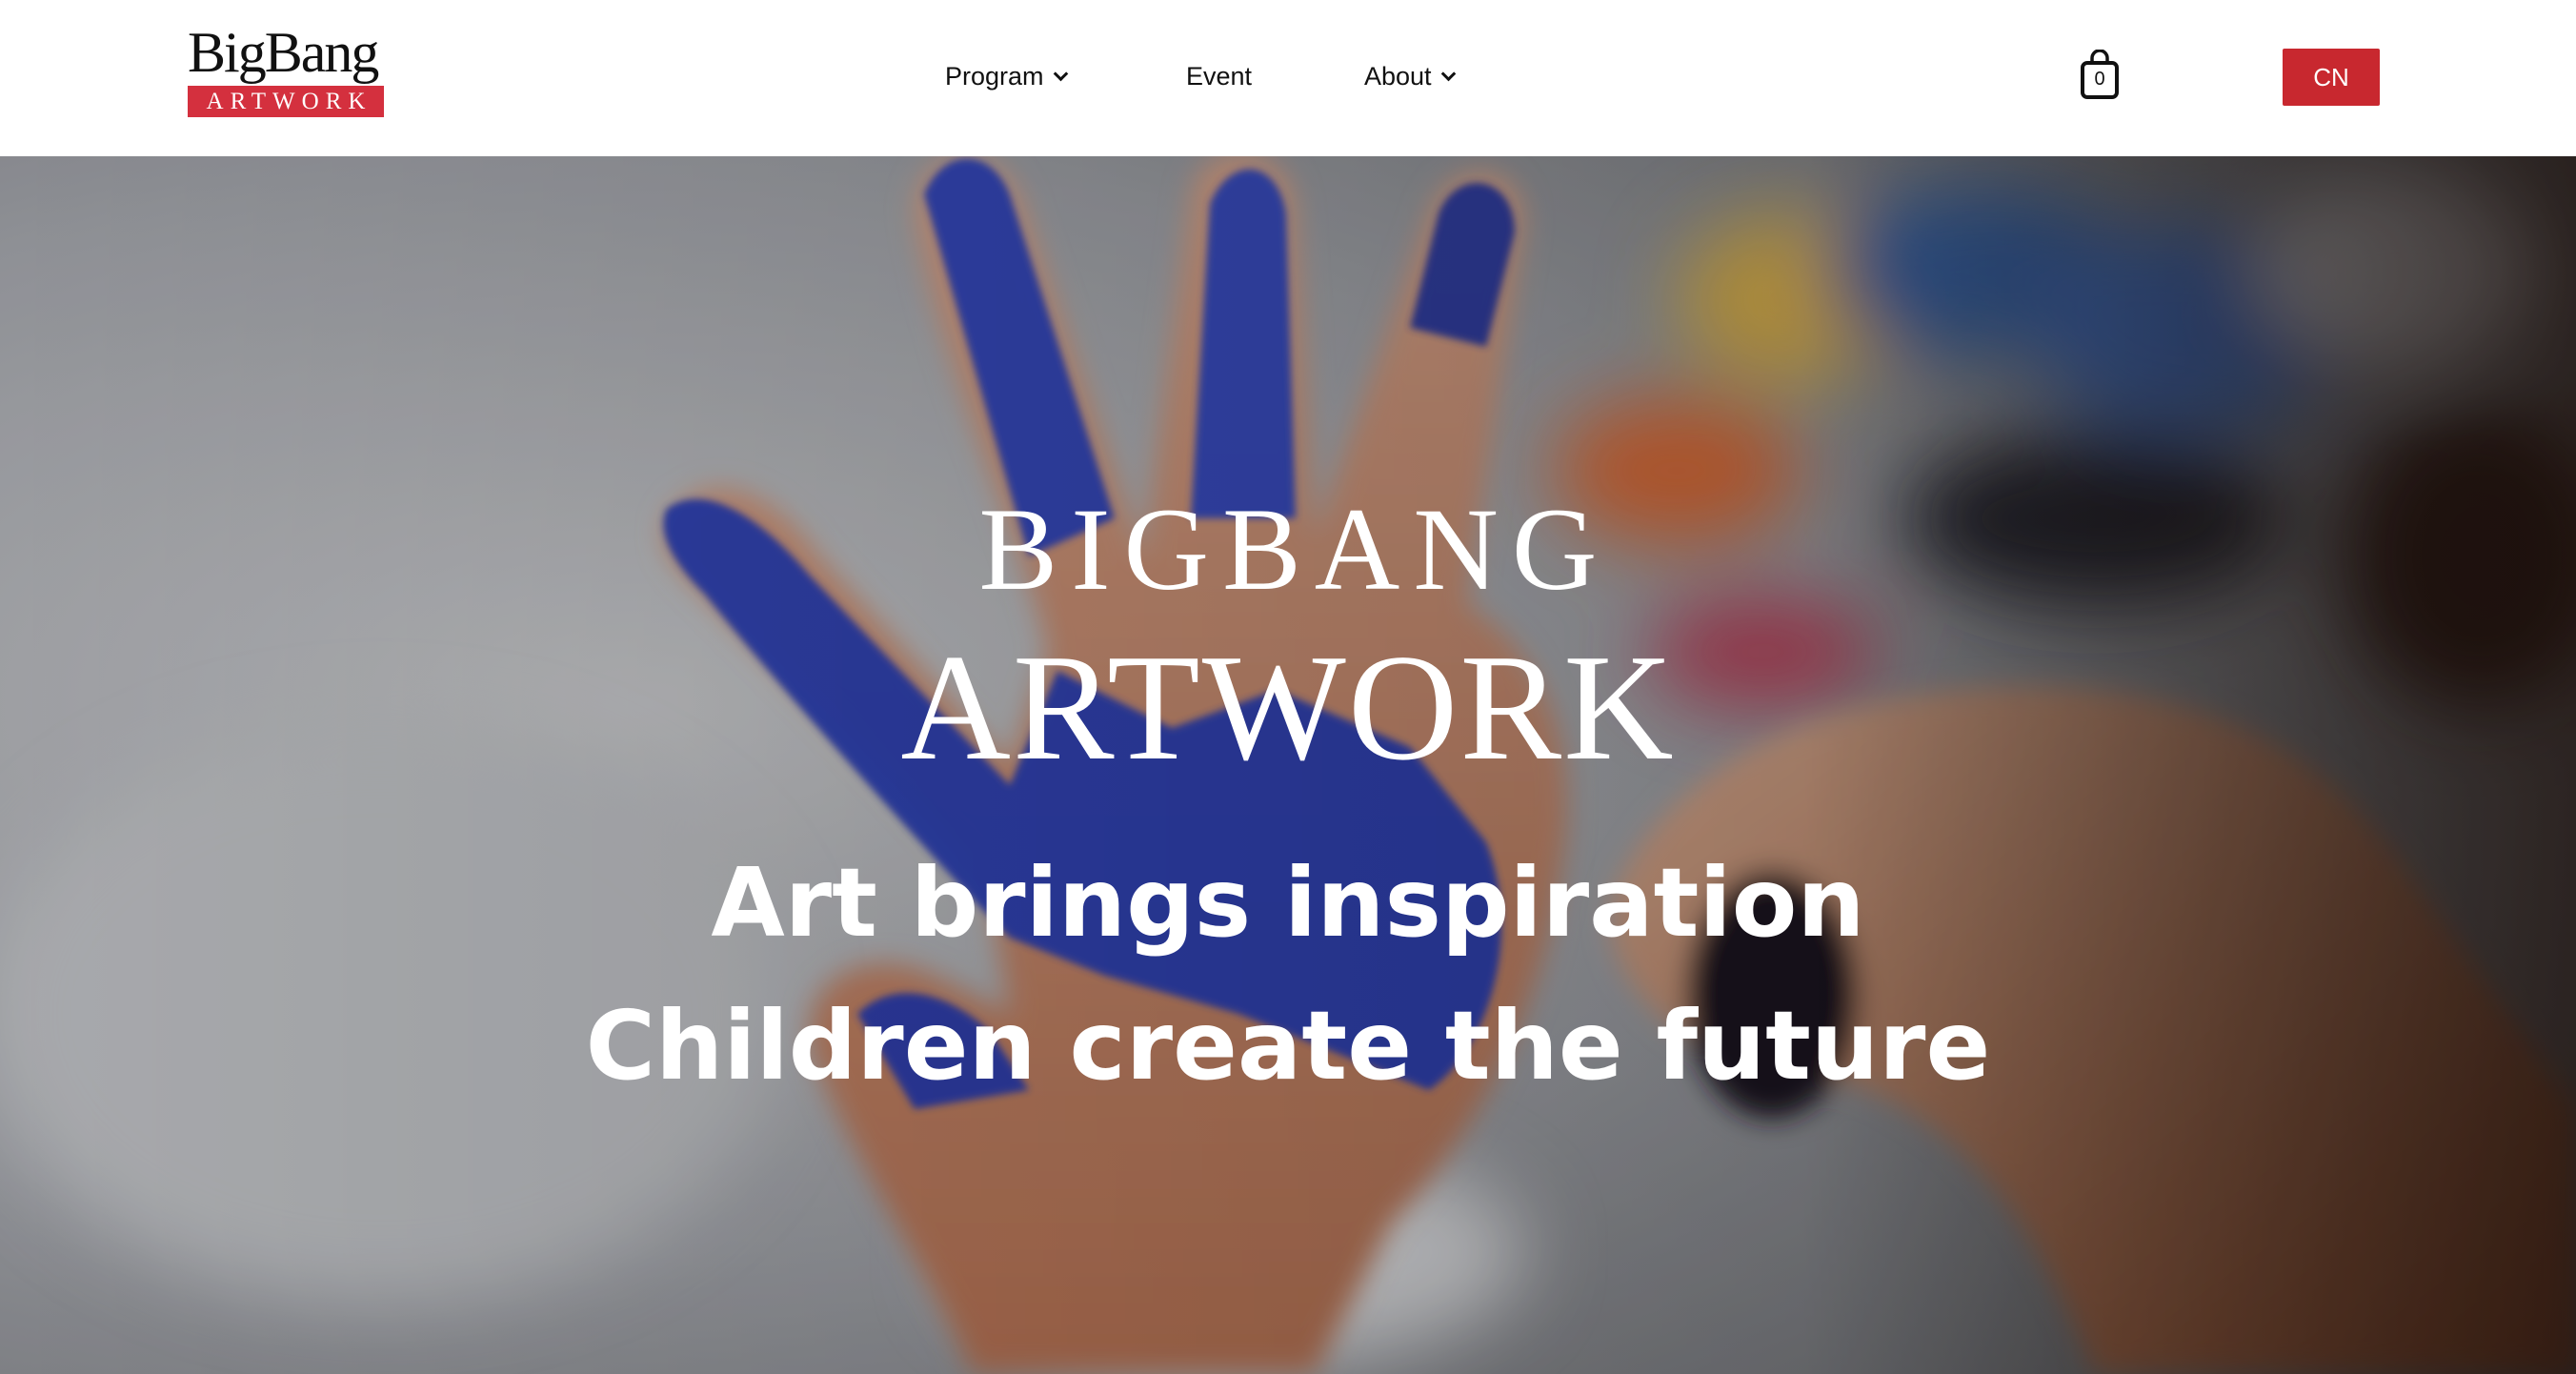 This screenshot has width=2576, height=1374. I want to click on nav-item-label: About, so click(1398, 76).